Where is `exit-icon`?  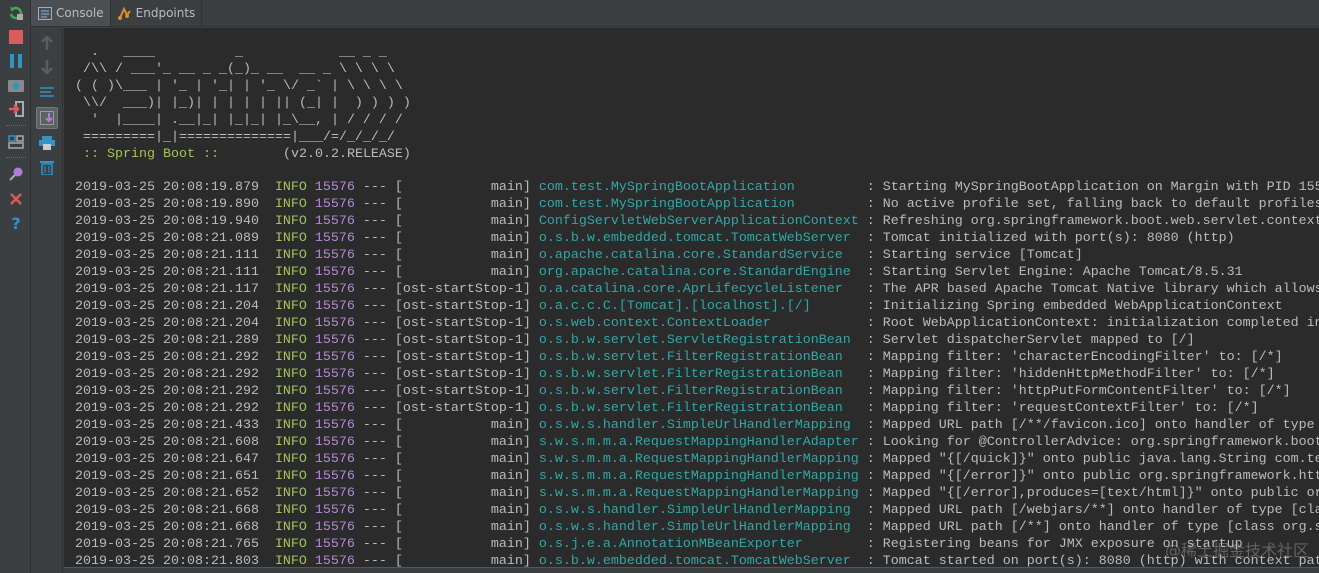
exit-icon is located at coordinates (16, 109).